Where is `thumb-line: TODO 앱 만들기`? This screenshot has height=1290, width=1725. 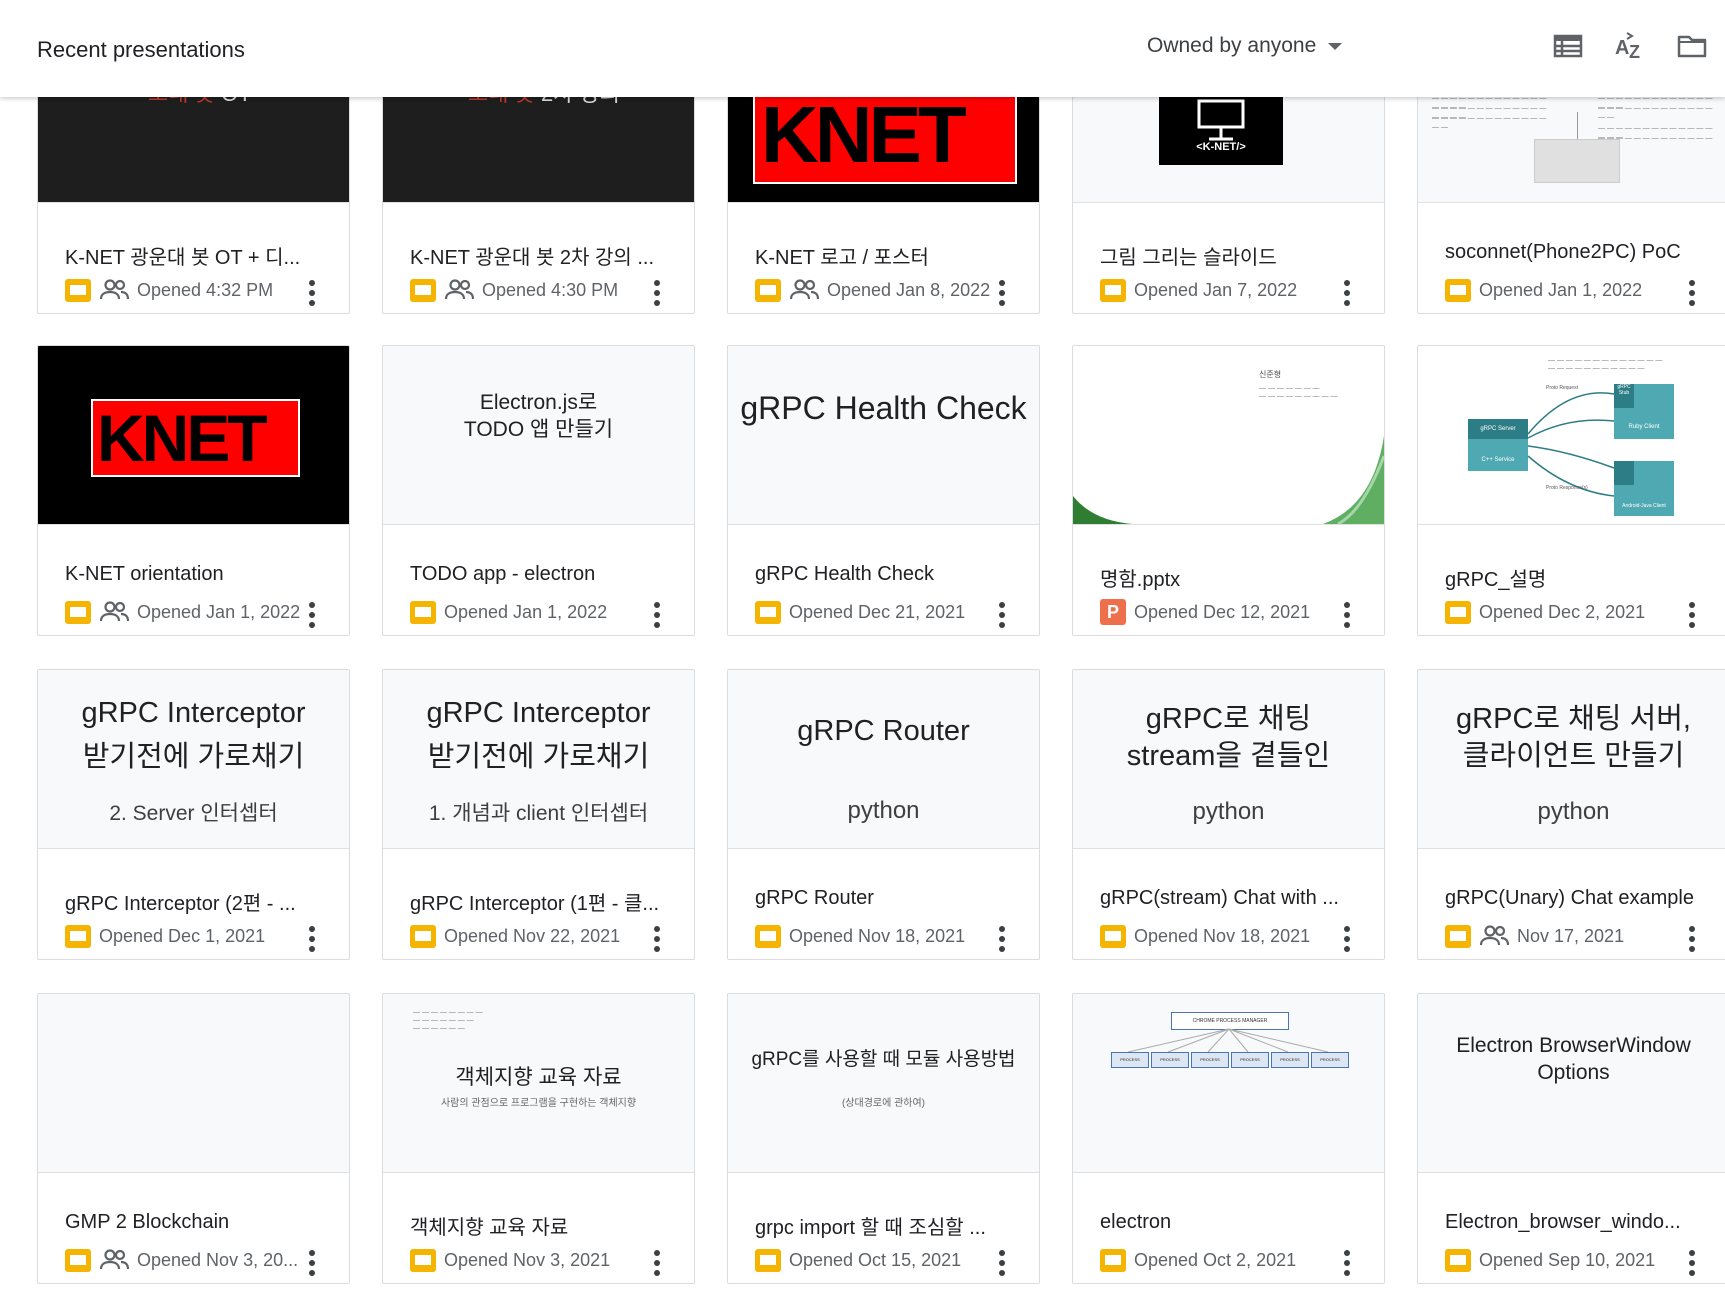 thumb-line: TODO 앱 만들기 is located at coordinates (538, 429).